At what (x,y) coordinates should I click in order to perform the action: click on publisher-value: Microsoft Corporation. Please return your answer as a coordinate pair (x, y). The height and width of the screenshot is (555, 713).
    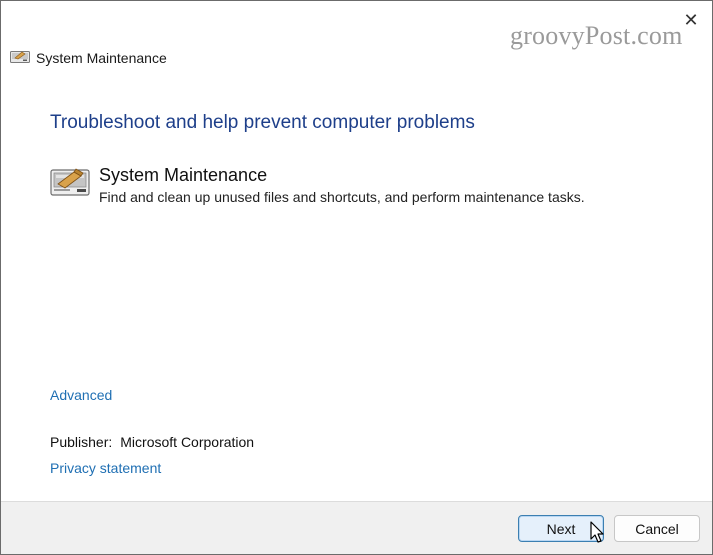
    Looking at the image, I should click on (187, 442).